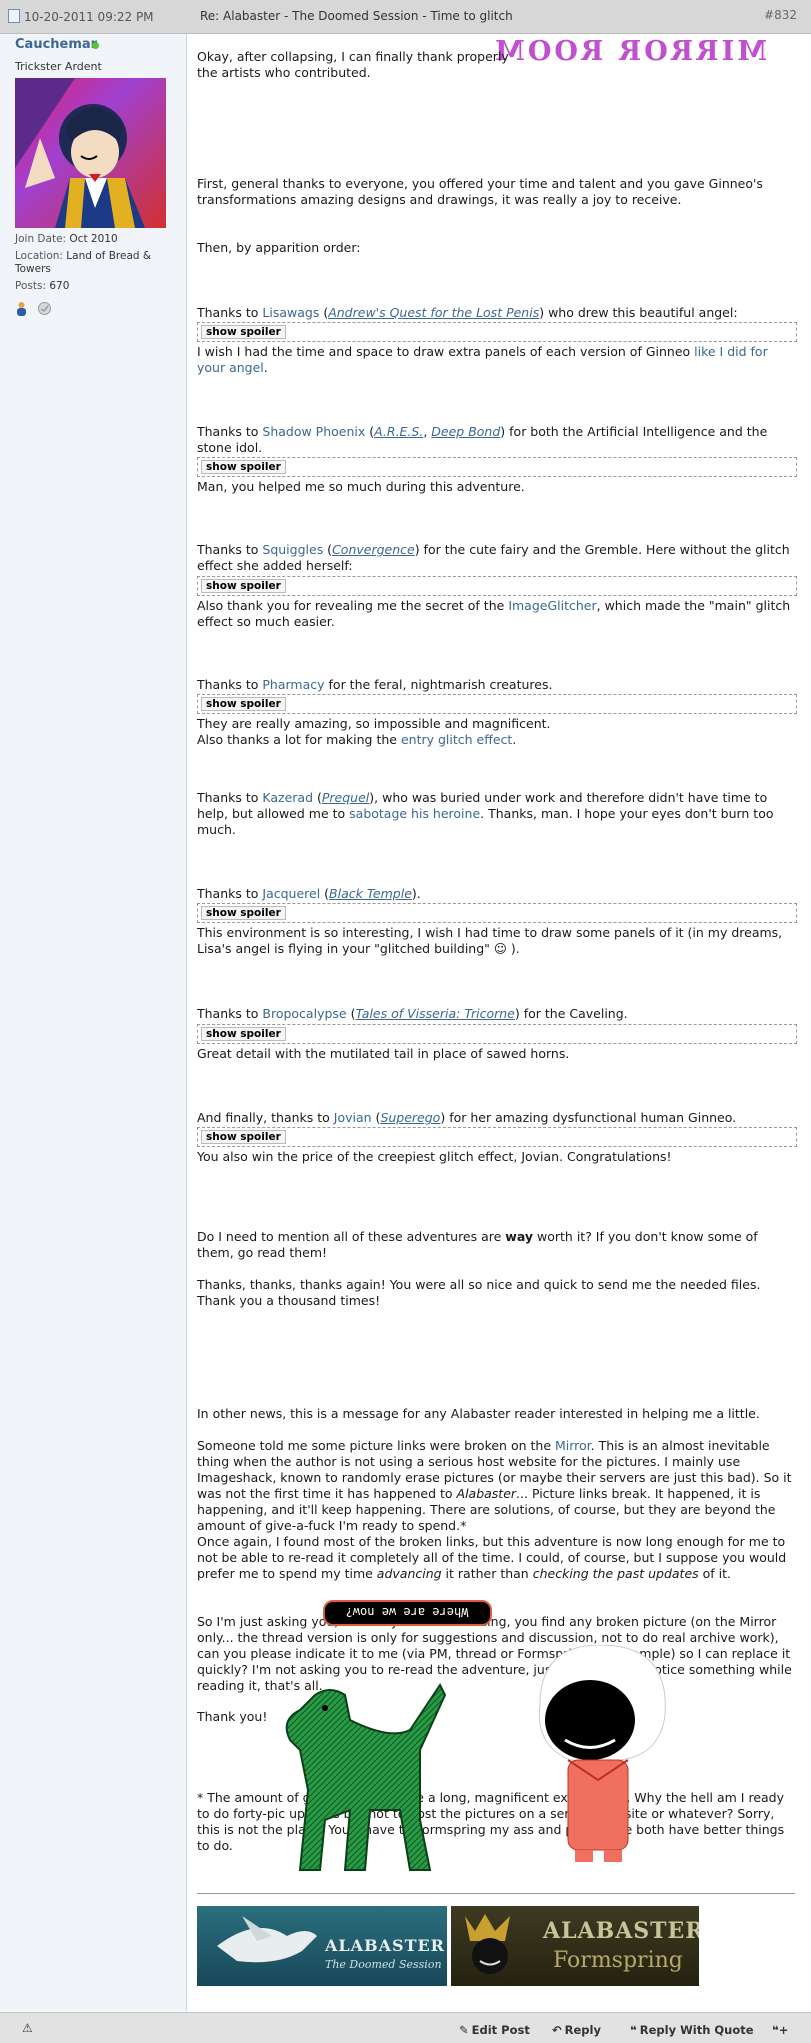 This screenshot has width=811, height=2043. Describe the element at coordinates (93, 239) in the screenshot. I see `join-date-value: Oct 2010` at that location.